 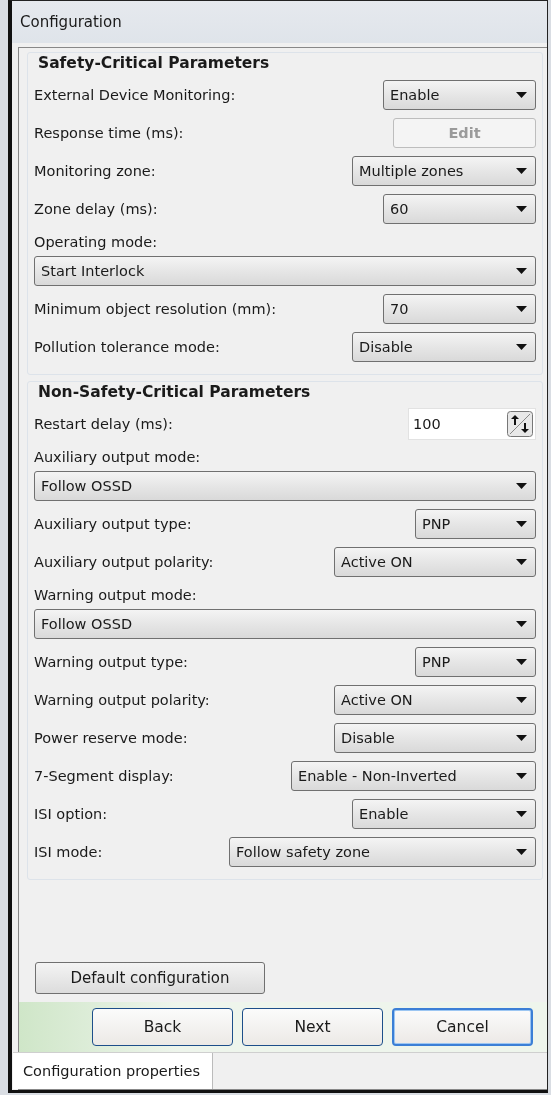 I want to click on field-label: Auxiliary output mode:, so click(x=118, y=457).